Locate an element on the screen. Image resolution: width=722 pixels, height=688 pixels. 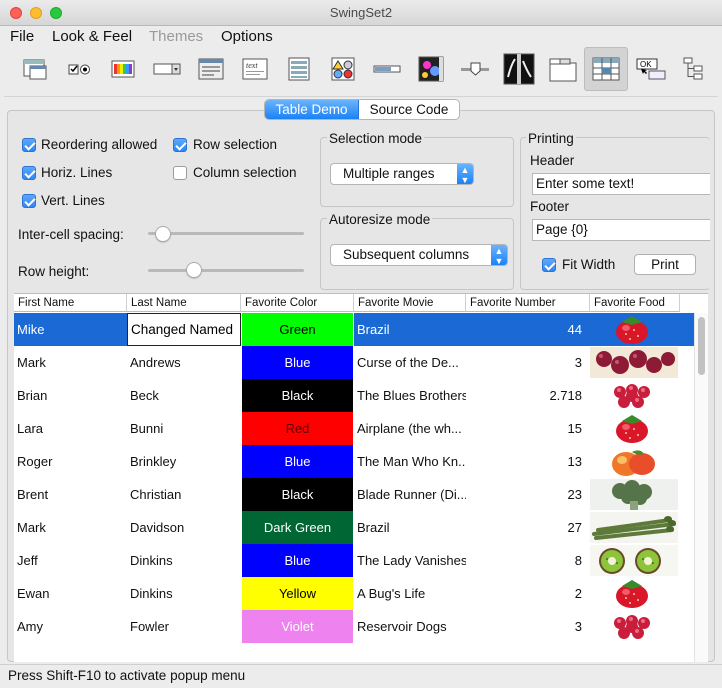
intercell-spacing-slider is located at coordinates (226, 233).